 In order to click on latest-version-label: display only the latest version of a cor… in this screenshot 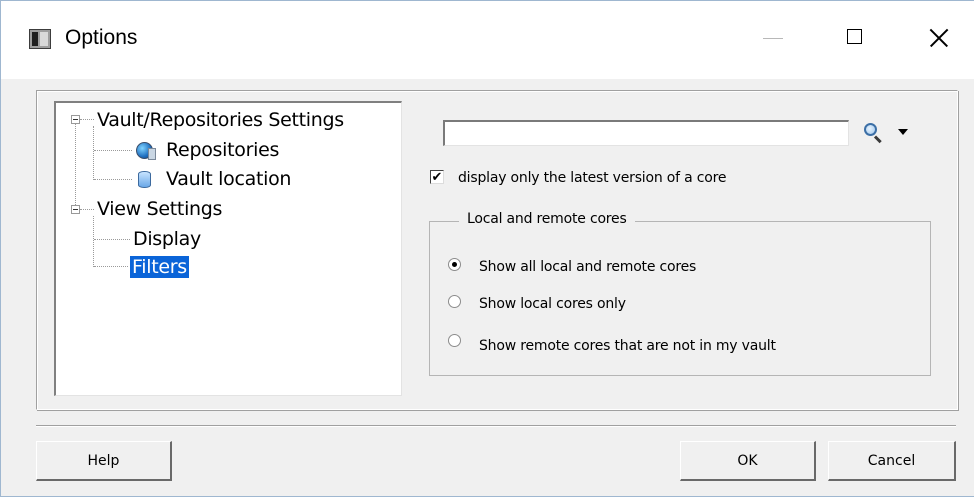, I will do `click(592, 178)`.